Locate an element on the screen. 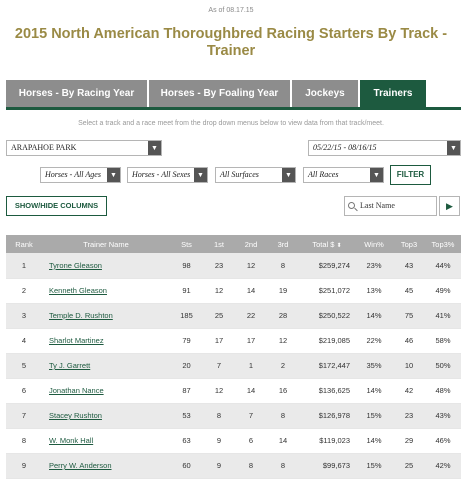 The image size is (462, 480). total-earnings-cell: $126,978 is located at coordinates (327, 416).